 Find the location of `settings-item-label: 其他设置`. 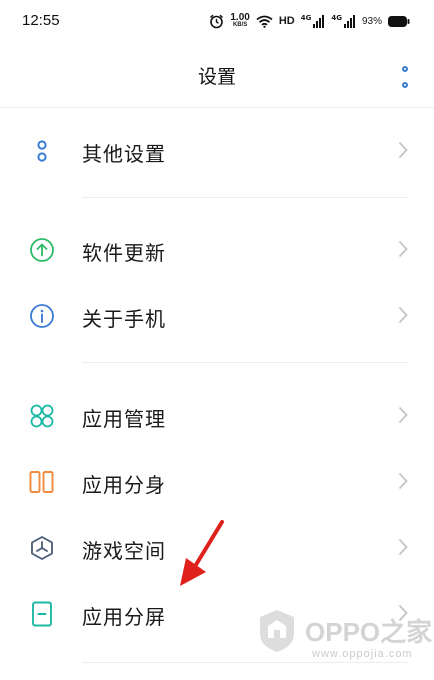

settings-item-label: 其他设置 is located at coordinates (124, 154).